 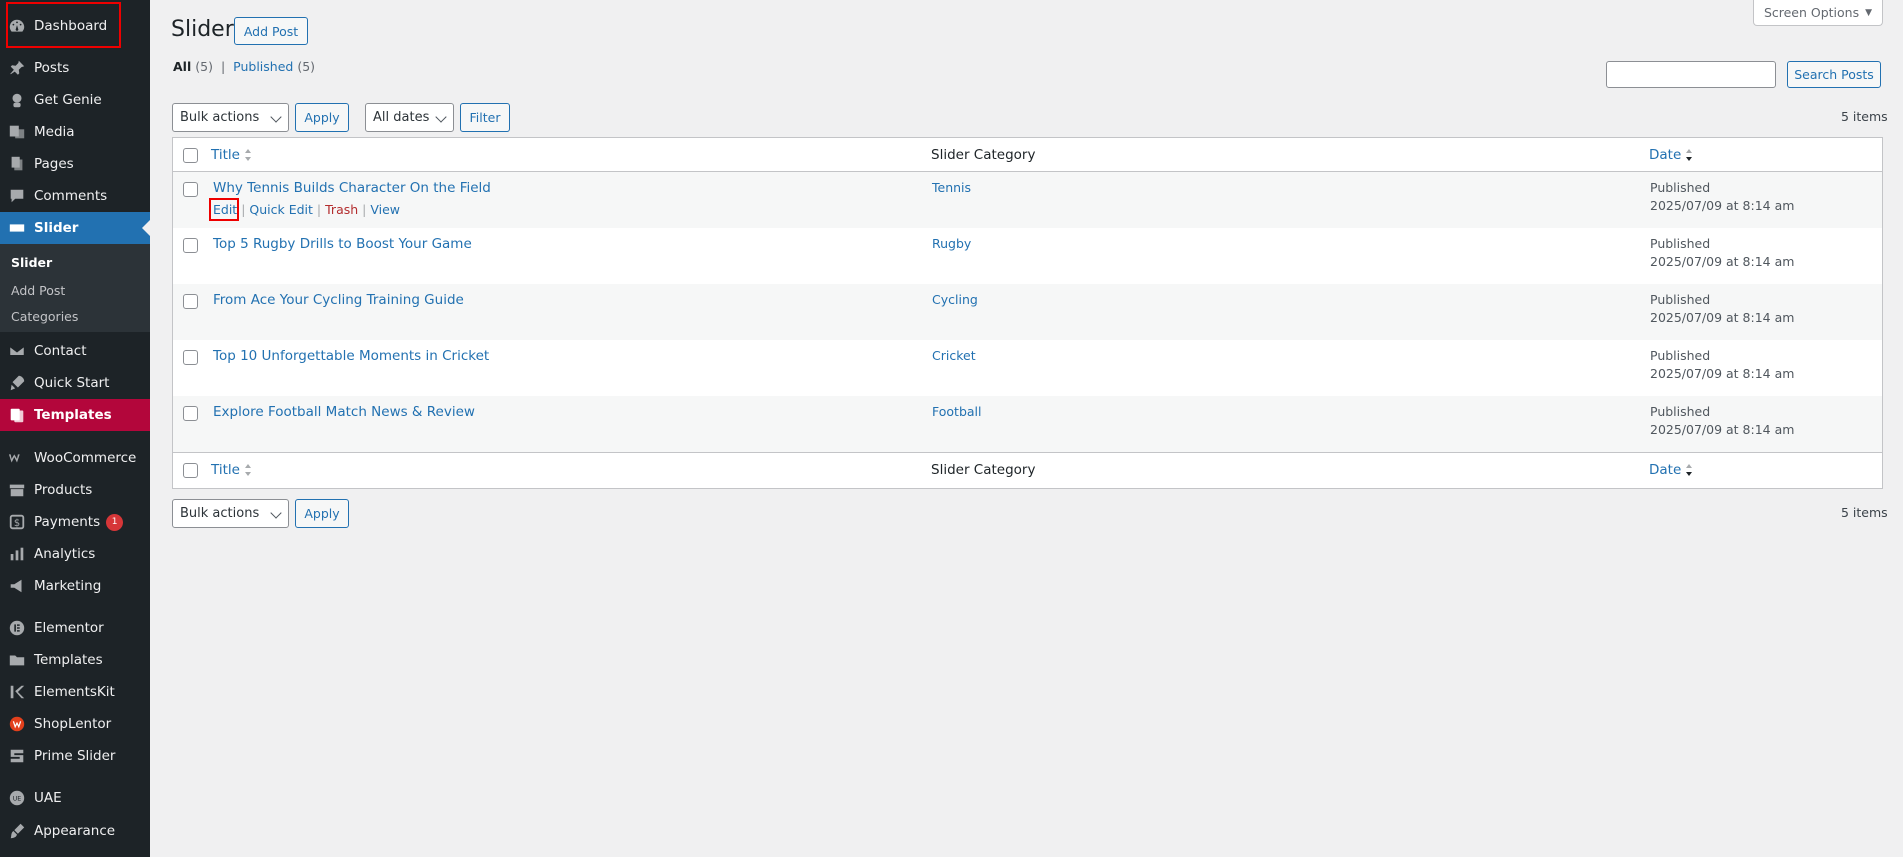 I want to click on post-title-link: Explore Football Match News & Review, so click(x=344, y=412).